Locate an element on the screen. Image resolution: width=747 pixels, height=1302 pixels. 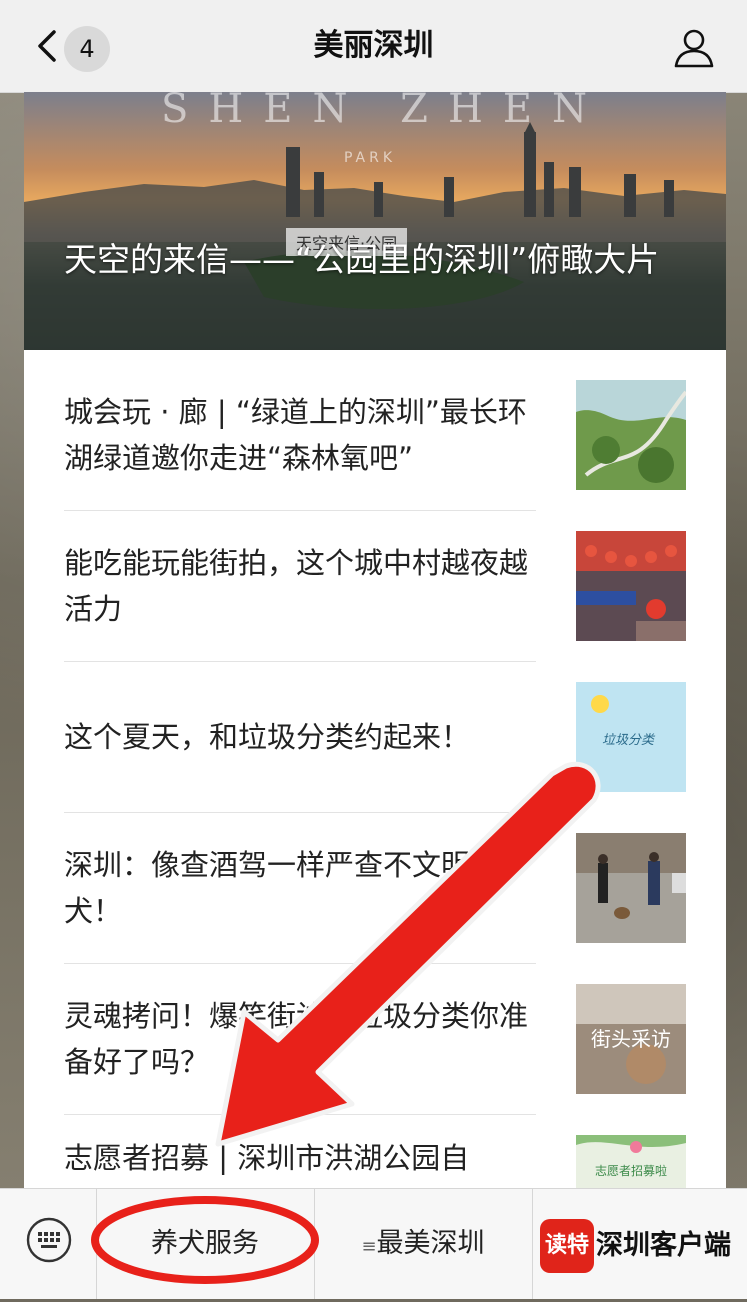
article-title: 灵魂拷问！爆笑街访：垃圾分类你准备好了吗？ is located at coordinates (296, 1039).